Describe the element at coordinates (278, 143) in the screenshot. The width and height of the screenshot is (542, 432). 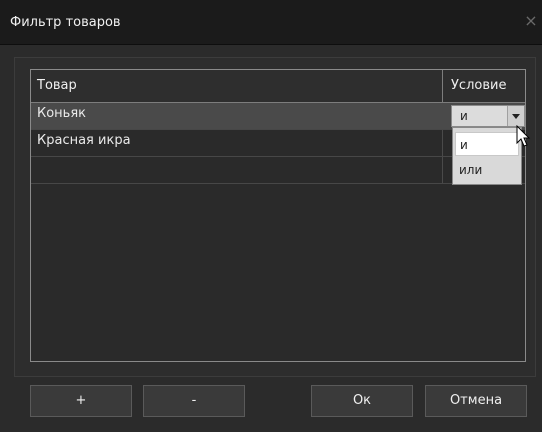
I see `table-row: Красная икра` at that location.